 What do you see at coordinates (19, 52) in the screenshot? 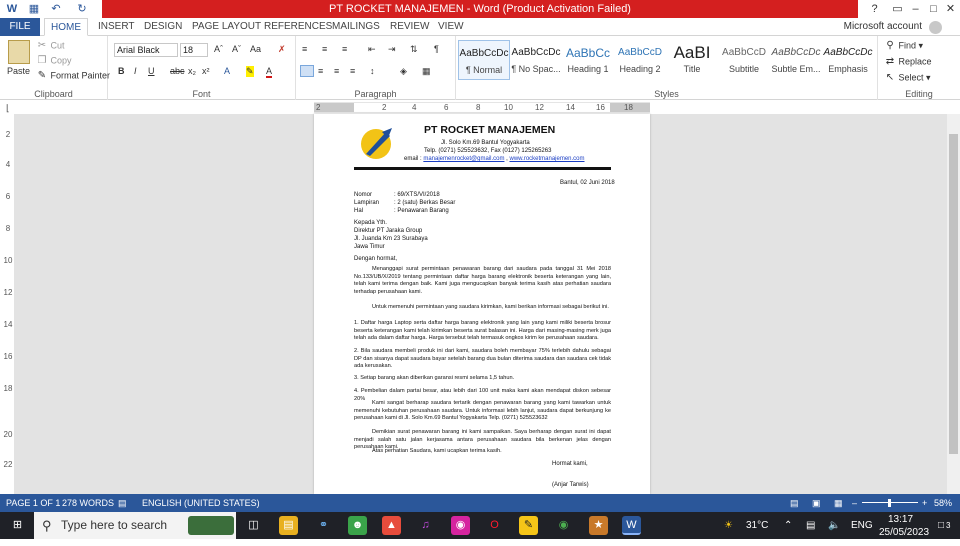
I see `paste-icon` at bounding box center [19, 52].